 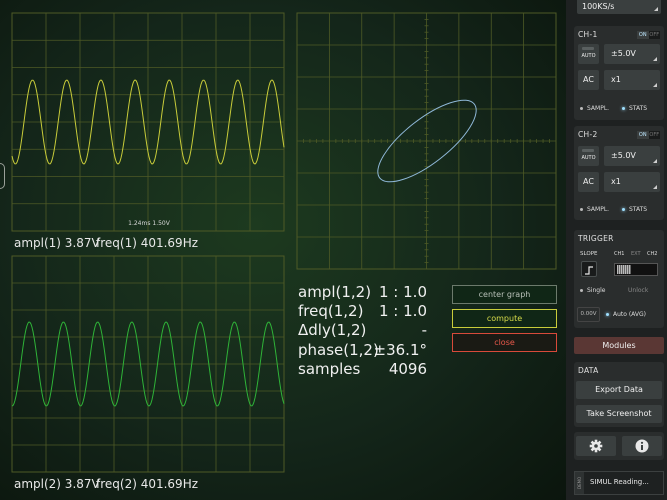 What do you see at coordinates (596, 290) in the screenshot?
I see `single-label: Single` at bounding box center [596, 290].